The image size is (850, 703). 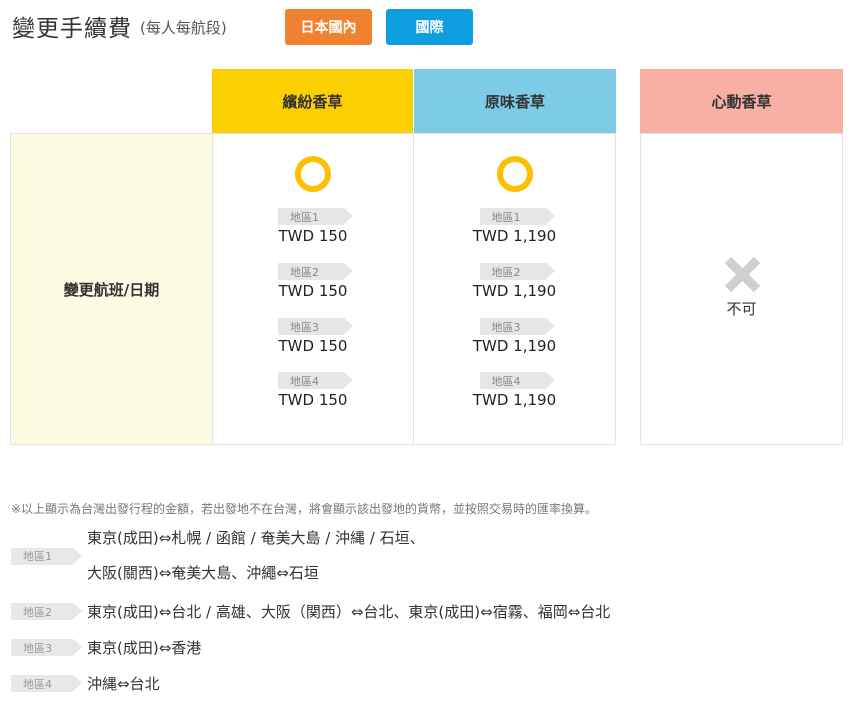 I want to click on page-title: 變更手續費, so click(x=72, y=29).